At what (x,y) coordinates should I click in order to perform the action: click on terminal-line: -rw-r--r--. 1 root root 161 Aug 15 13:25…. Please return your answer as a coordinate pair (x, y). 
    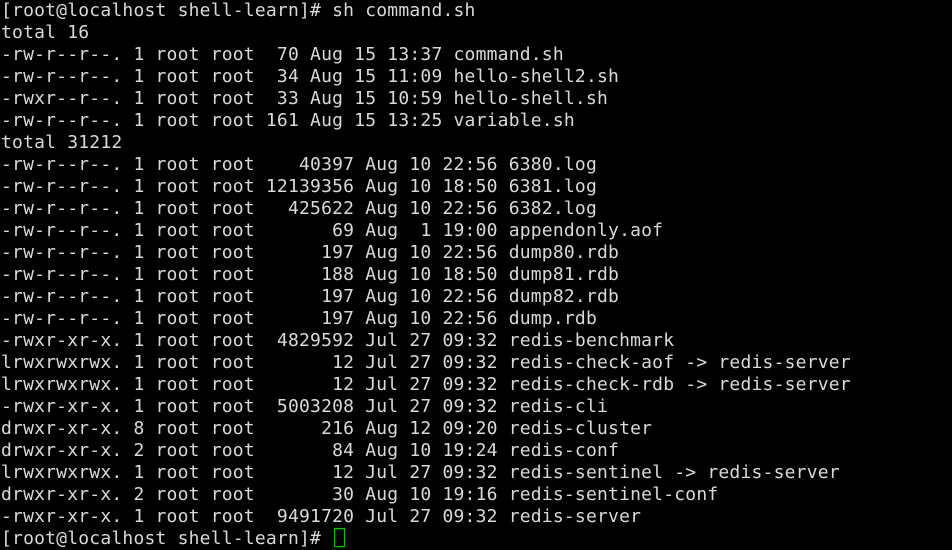
    Looking at the image, I should click on (288, 120).